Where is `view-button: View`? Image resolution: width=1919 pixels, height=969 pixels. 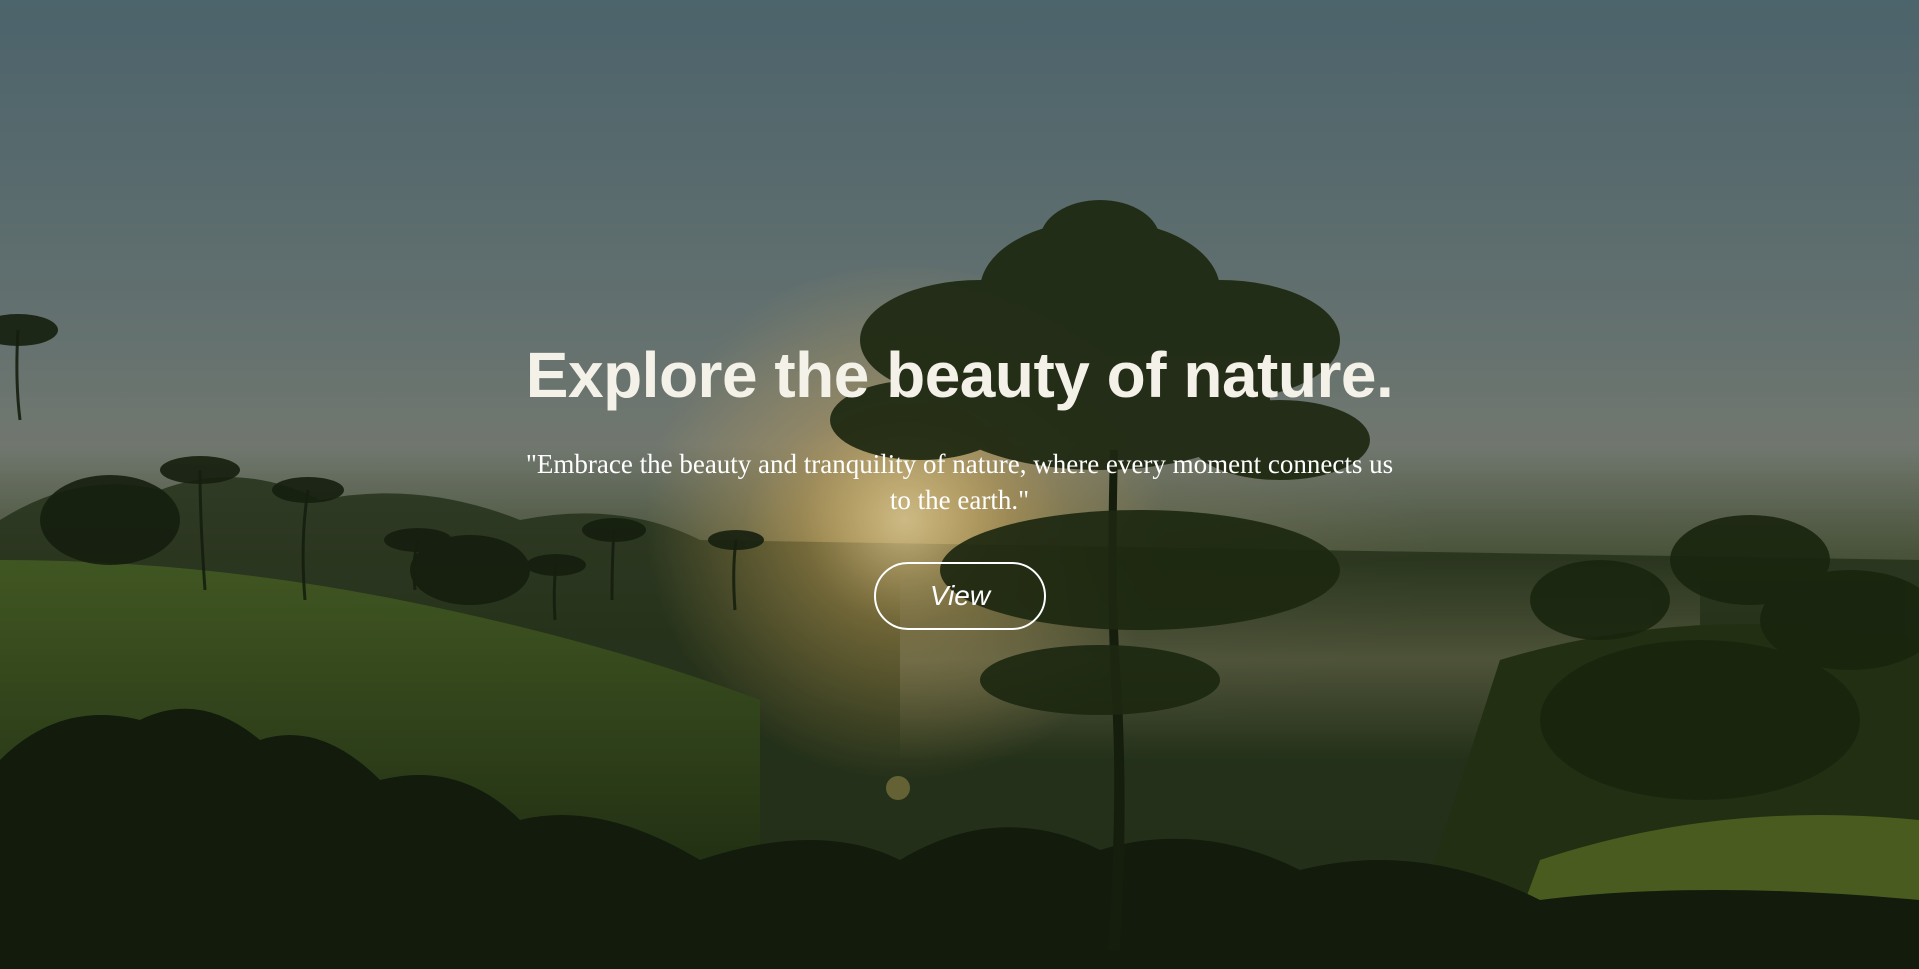
view-button: View is located at coordinates (960, 596).